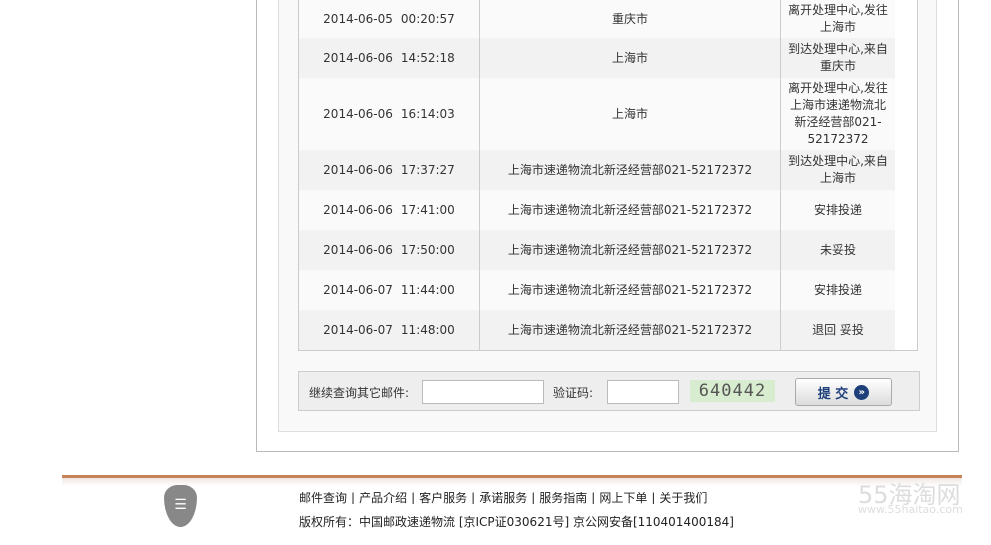  Describe the element at coordinates (838, 113) in the screenshot. I see `status-cell: 离开处理中心,发往上海市速递物流北新泾经营部021-52172372` at that location.